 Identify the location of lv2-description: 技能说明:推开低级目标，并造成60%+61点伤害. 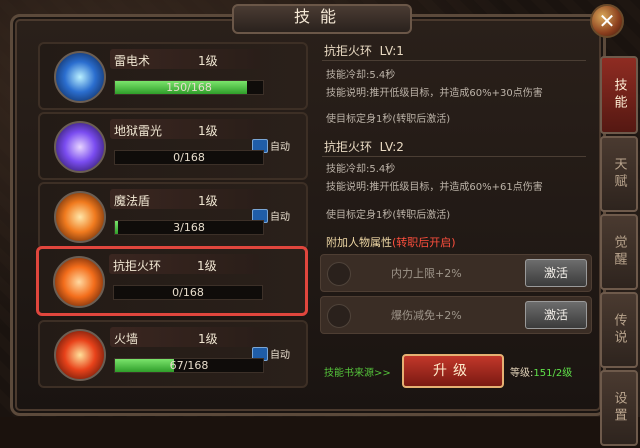
(434, 187).